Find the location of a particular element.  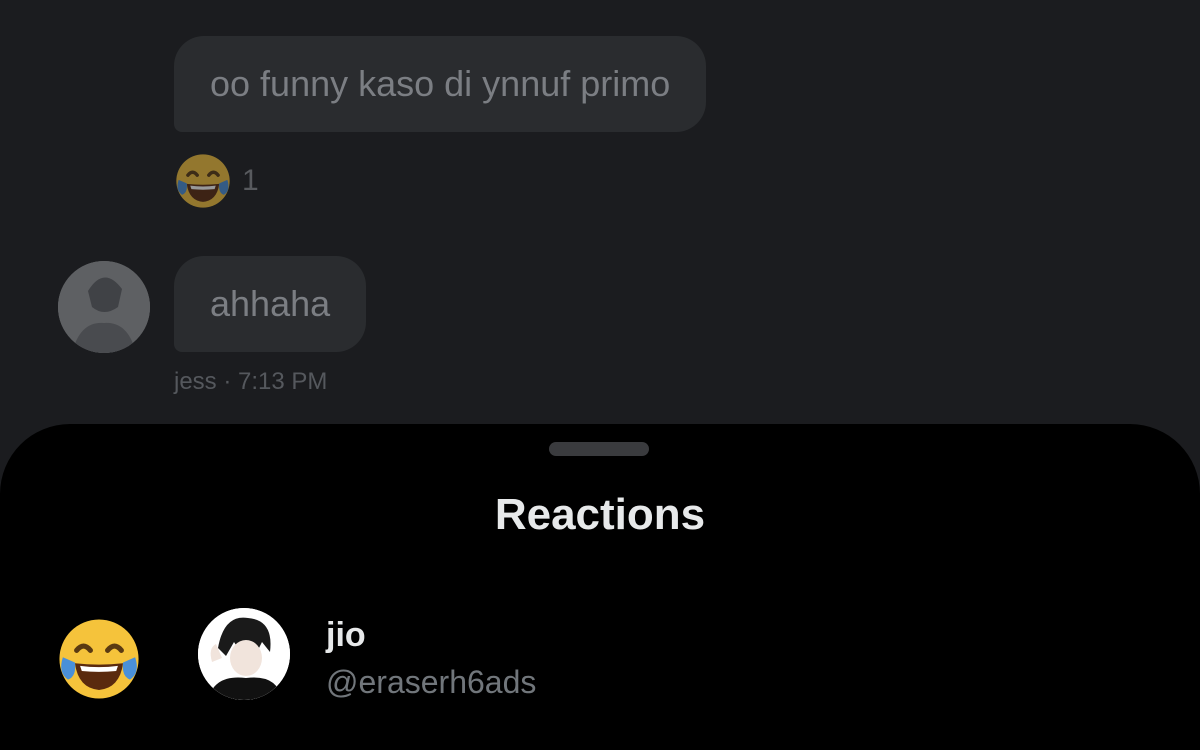

message-bubble: oo funny kaso di ynnuf primo is located at coordinates (440, 84).